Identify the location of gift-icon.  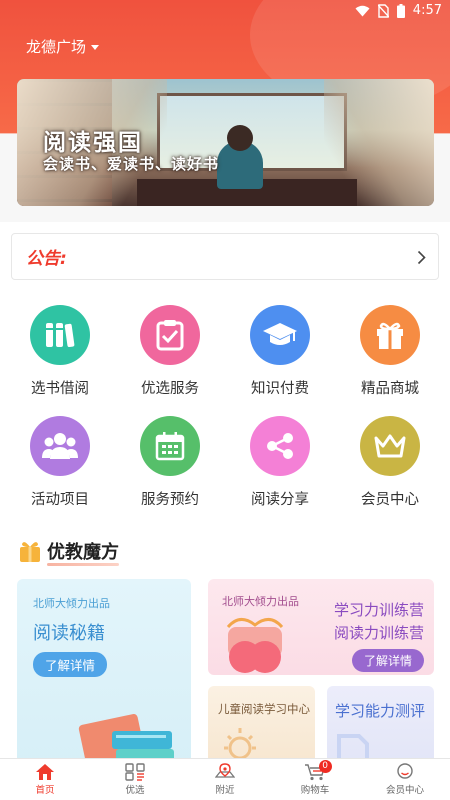
(390, 335).